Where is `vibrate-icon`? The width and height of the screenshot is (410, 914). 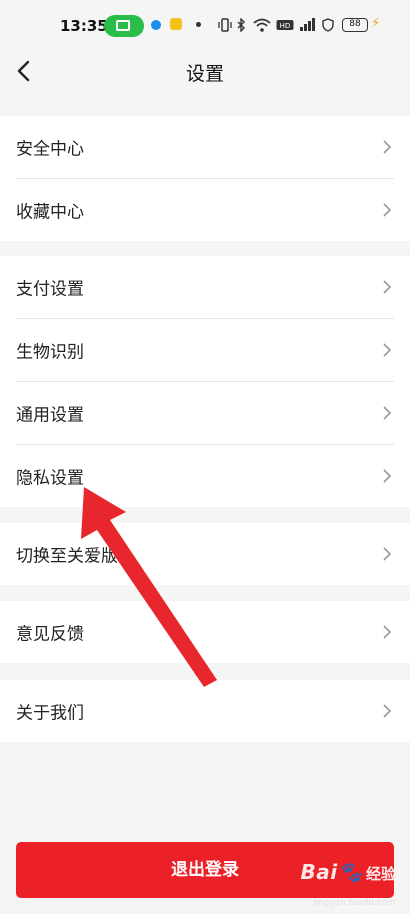
vibrate-icon is located at coordinates (225, 25).